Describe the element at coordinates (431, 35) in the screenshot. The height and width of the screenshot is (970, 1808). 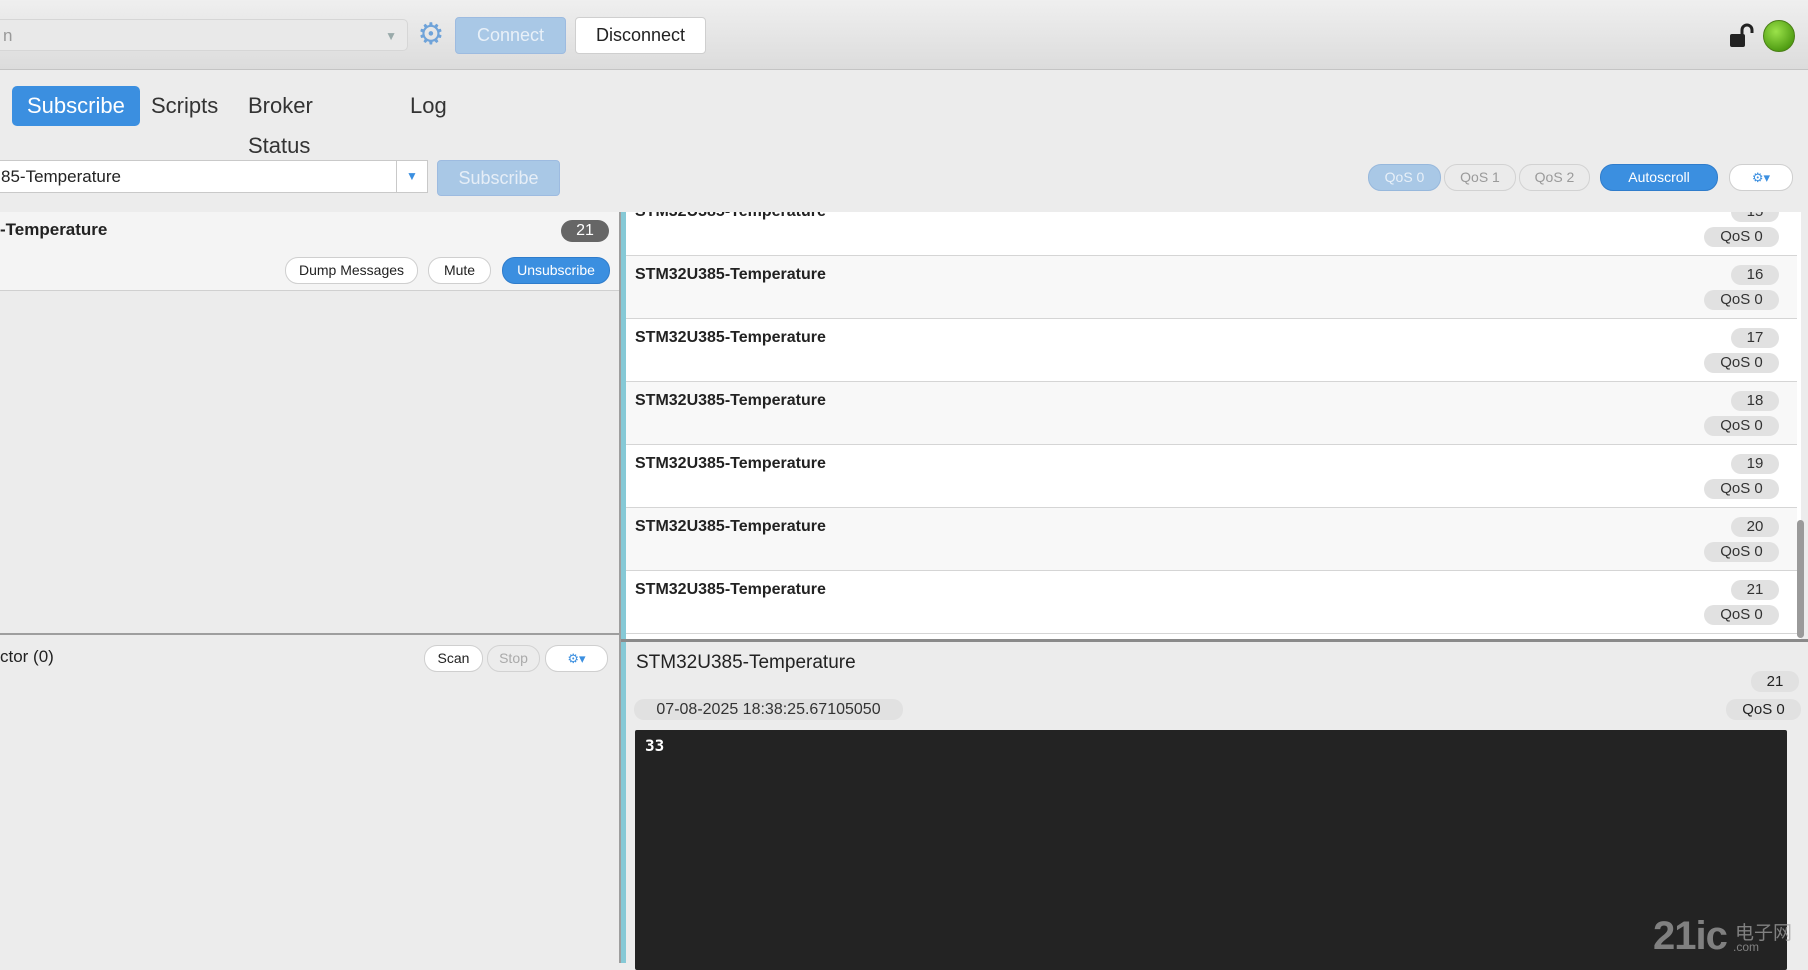
I see `gear-icon: ⚙` at that location.